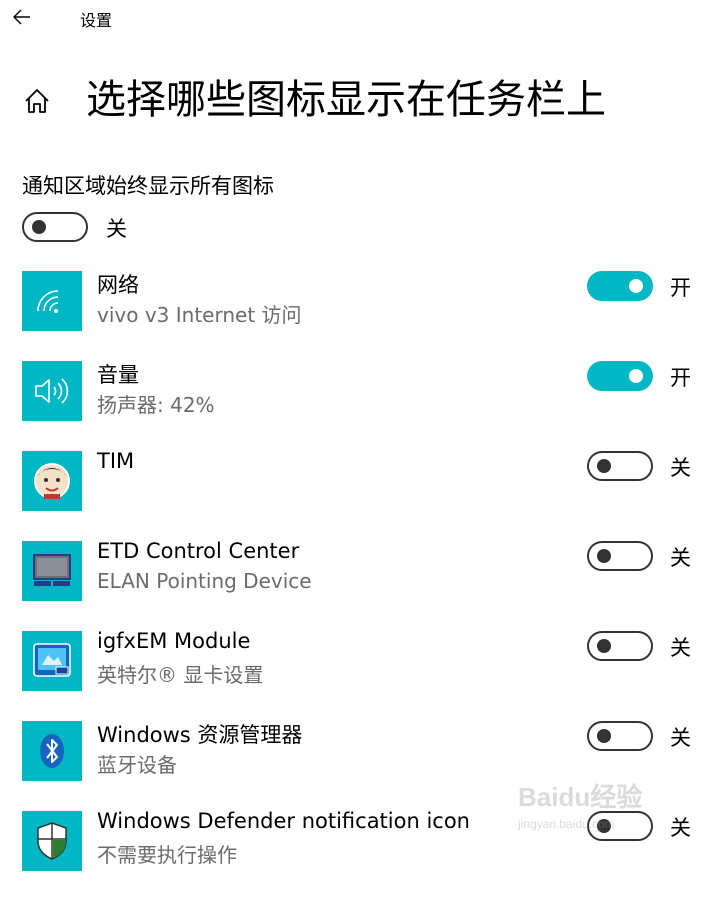 This screenshot has height=901, width=714. I want to click on item-name: Windows 资源管理器, so click(200, 735).